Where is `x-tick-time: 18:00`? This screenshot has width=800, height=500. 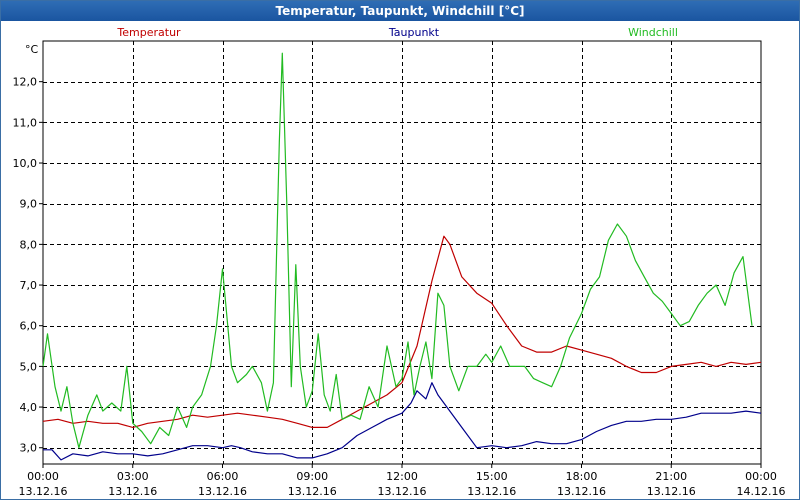 x-tick-time: 18:00 is located at coordinates (582, 476).